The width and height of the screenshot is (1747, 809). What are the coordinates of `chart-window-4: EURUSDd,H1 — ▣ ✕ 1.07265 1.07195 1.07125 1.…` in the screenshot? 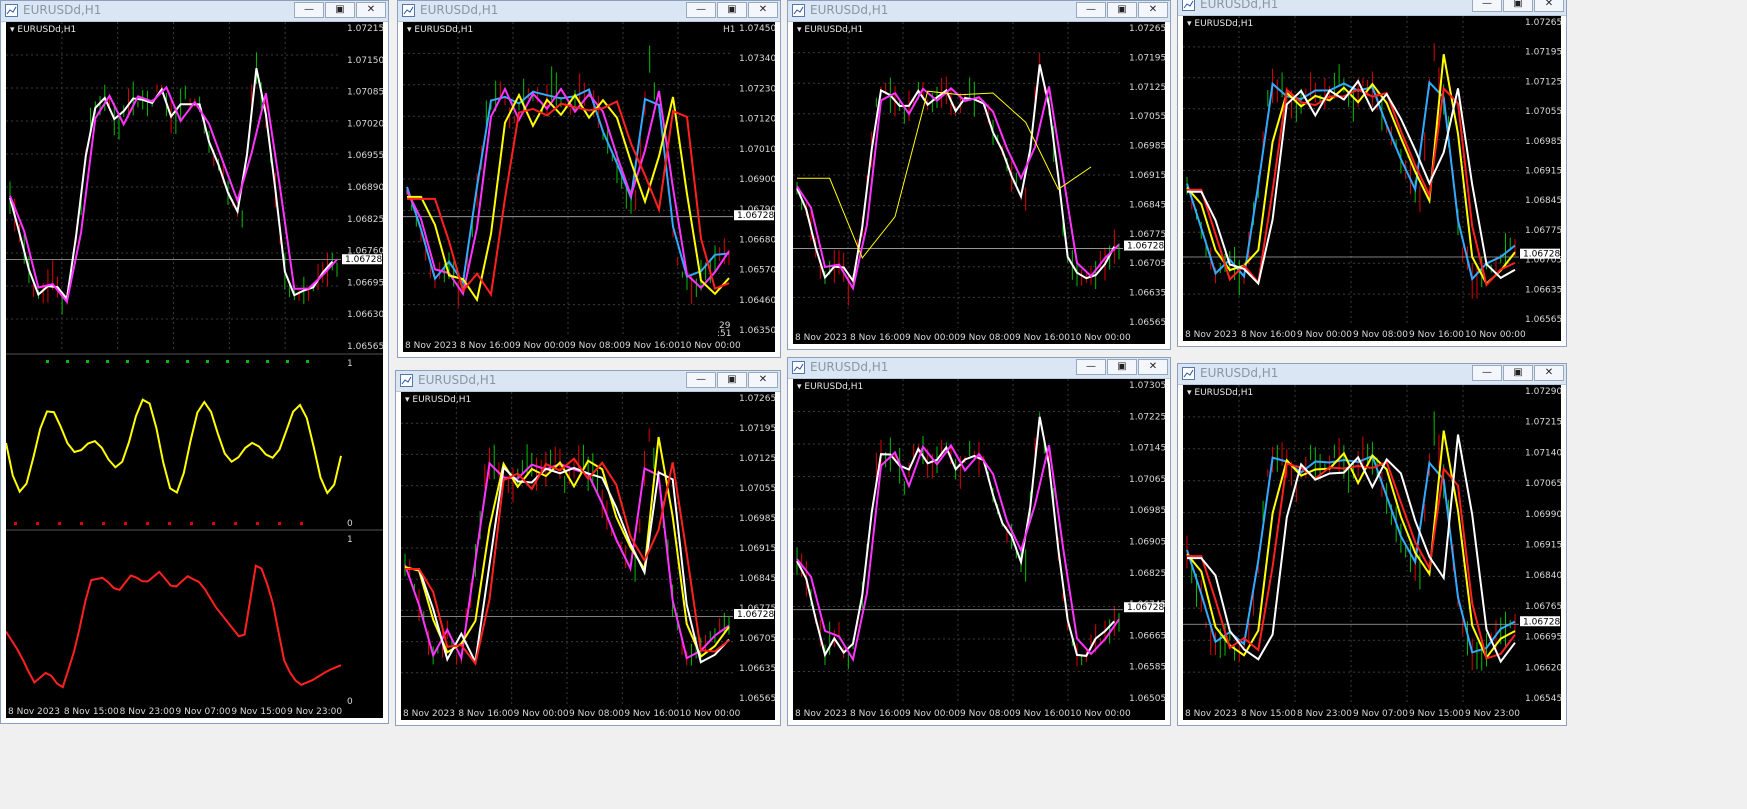 It's located at (1372, 173).